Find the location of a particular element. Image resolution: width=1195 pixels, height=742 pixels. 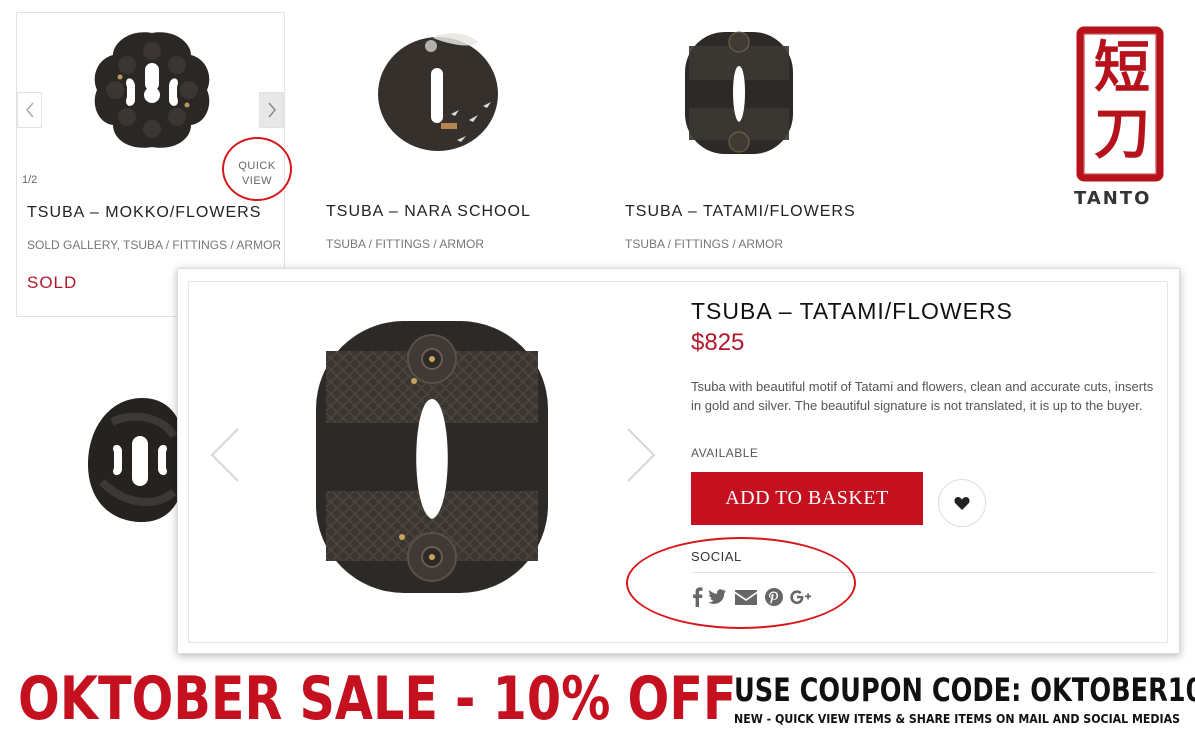

add-to-basket-button: ADD TO BASKET is located at coordinates (807, 498).